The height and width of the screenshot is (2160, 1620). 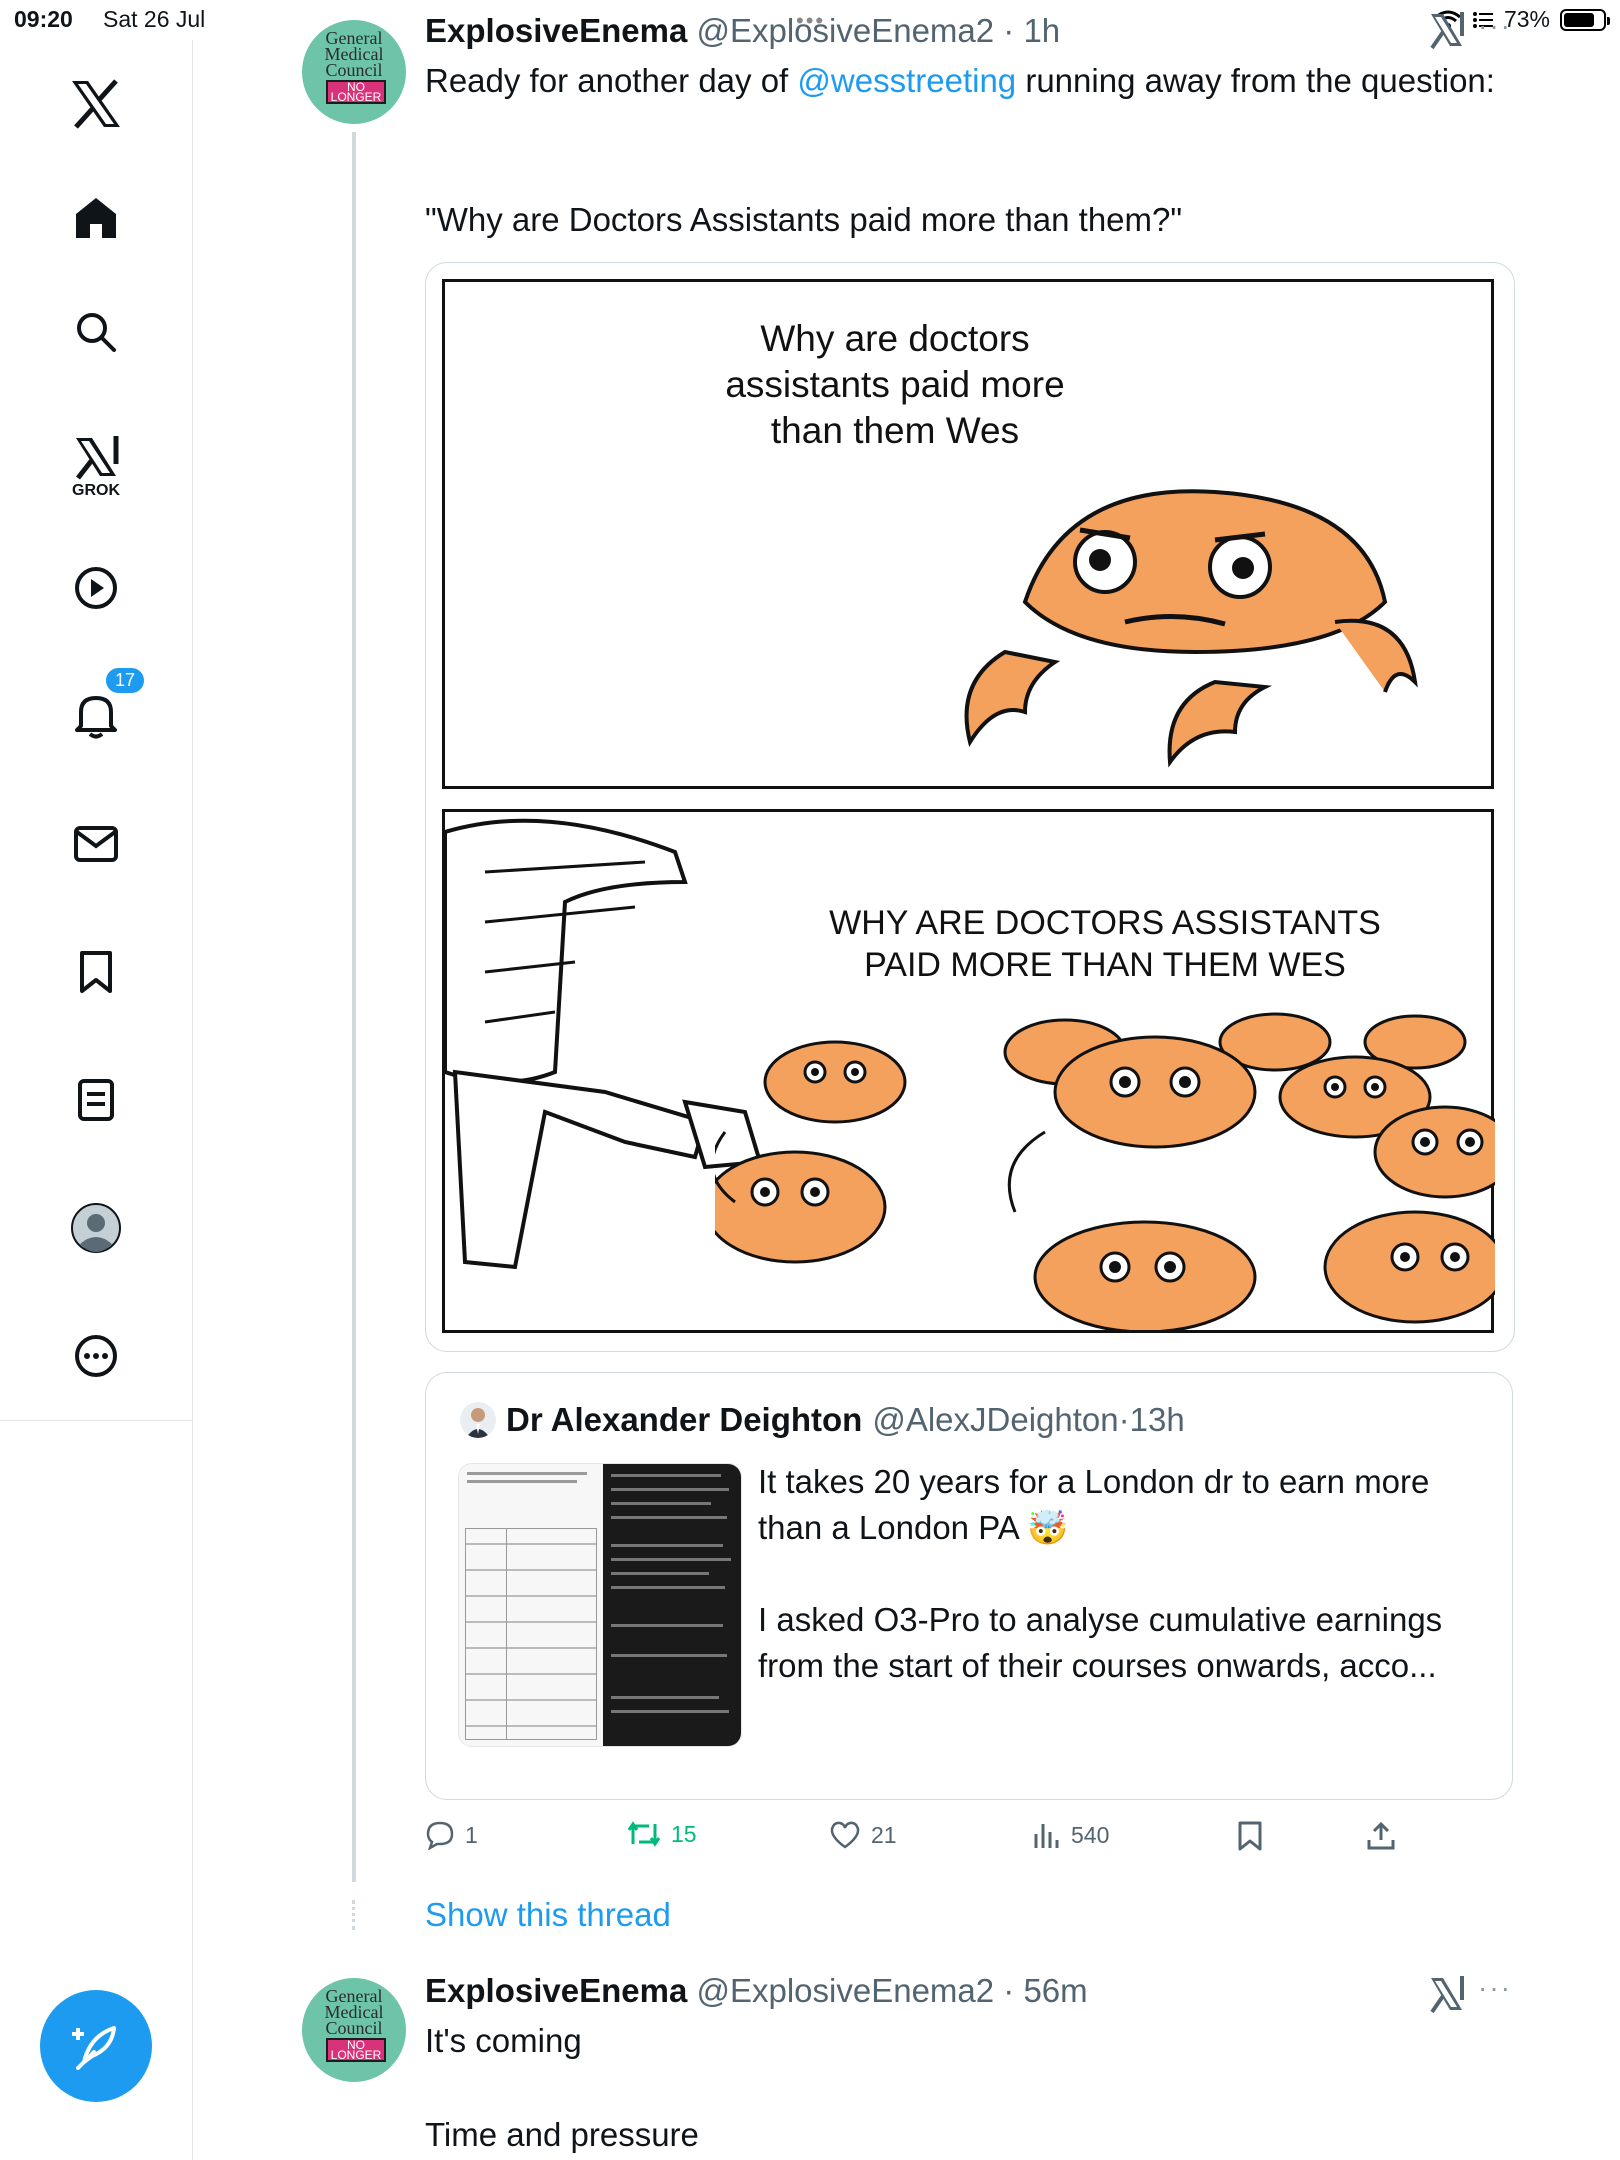 What do you see at coordinates (845, 1990) in the screenshot?
I see `author-handle-2: @ExplosiveEnema2` at bounding box center [845, 1990].